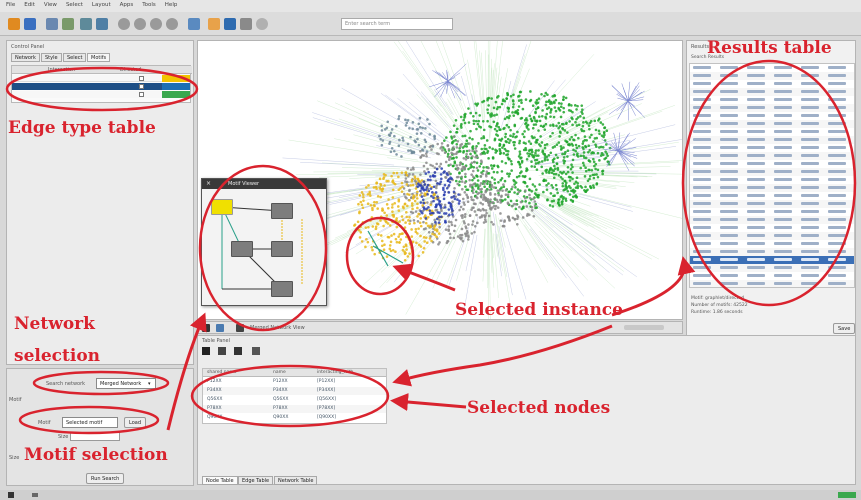  Describe the element at coordinates (220, 480) in the screenshot. I see `tab-node-table: Node Table` at that location.